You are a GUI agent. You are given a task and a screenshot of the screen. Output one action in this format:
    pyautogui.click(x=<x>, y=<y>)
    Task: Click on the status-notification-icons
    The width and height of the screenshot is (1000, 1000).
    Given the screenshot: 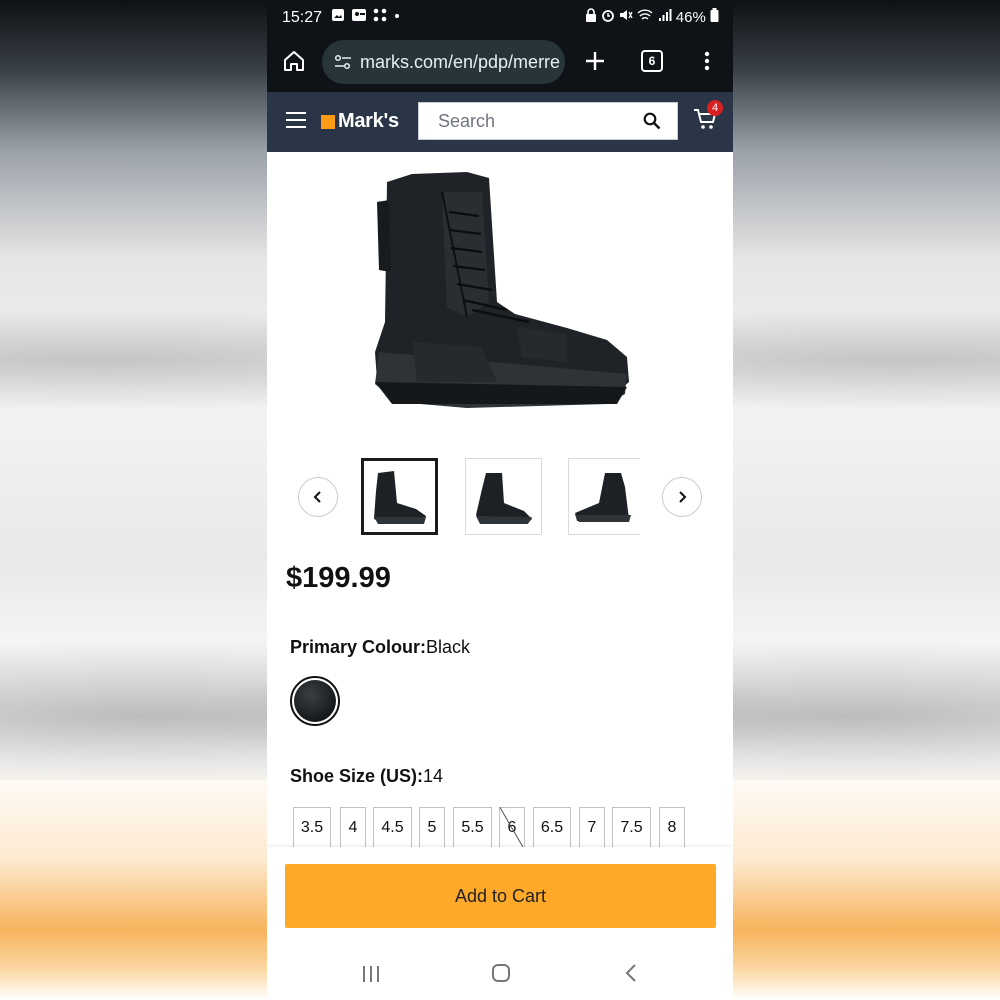 What is the action you would take?
    pyautogui.click(x=366, y=16)
    